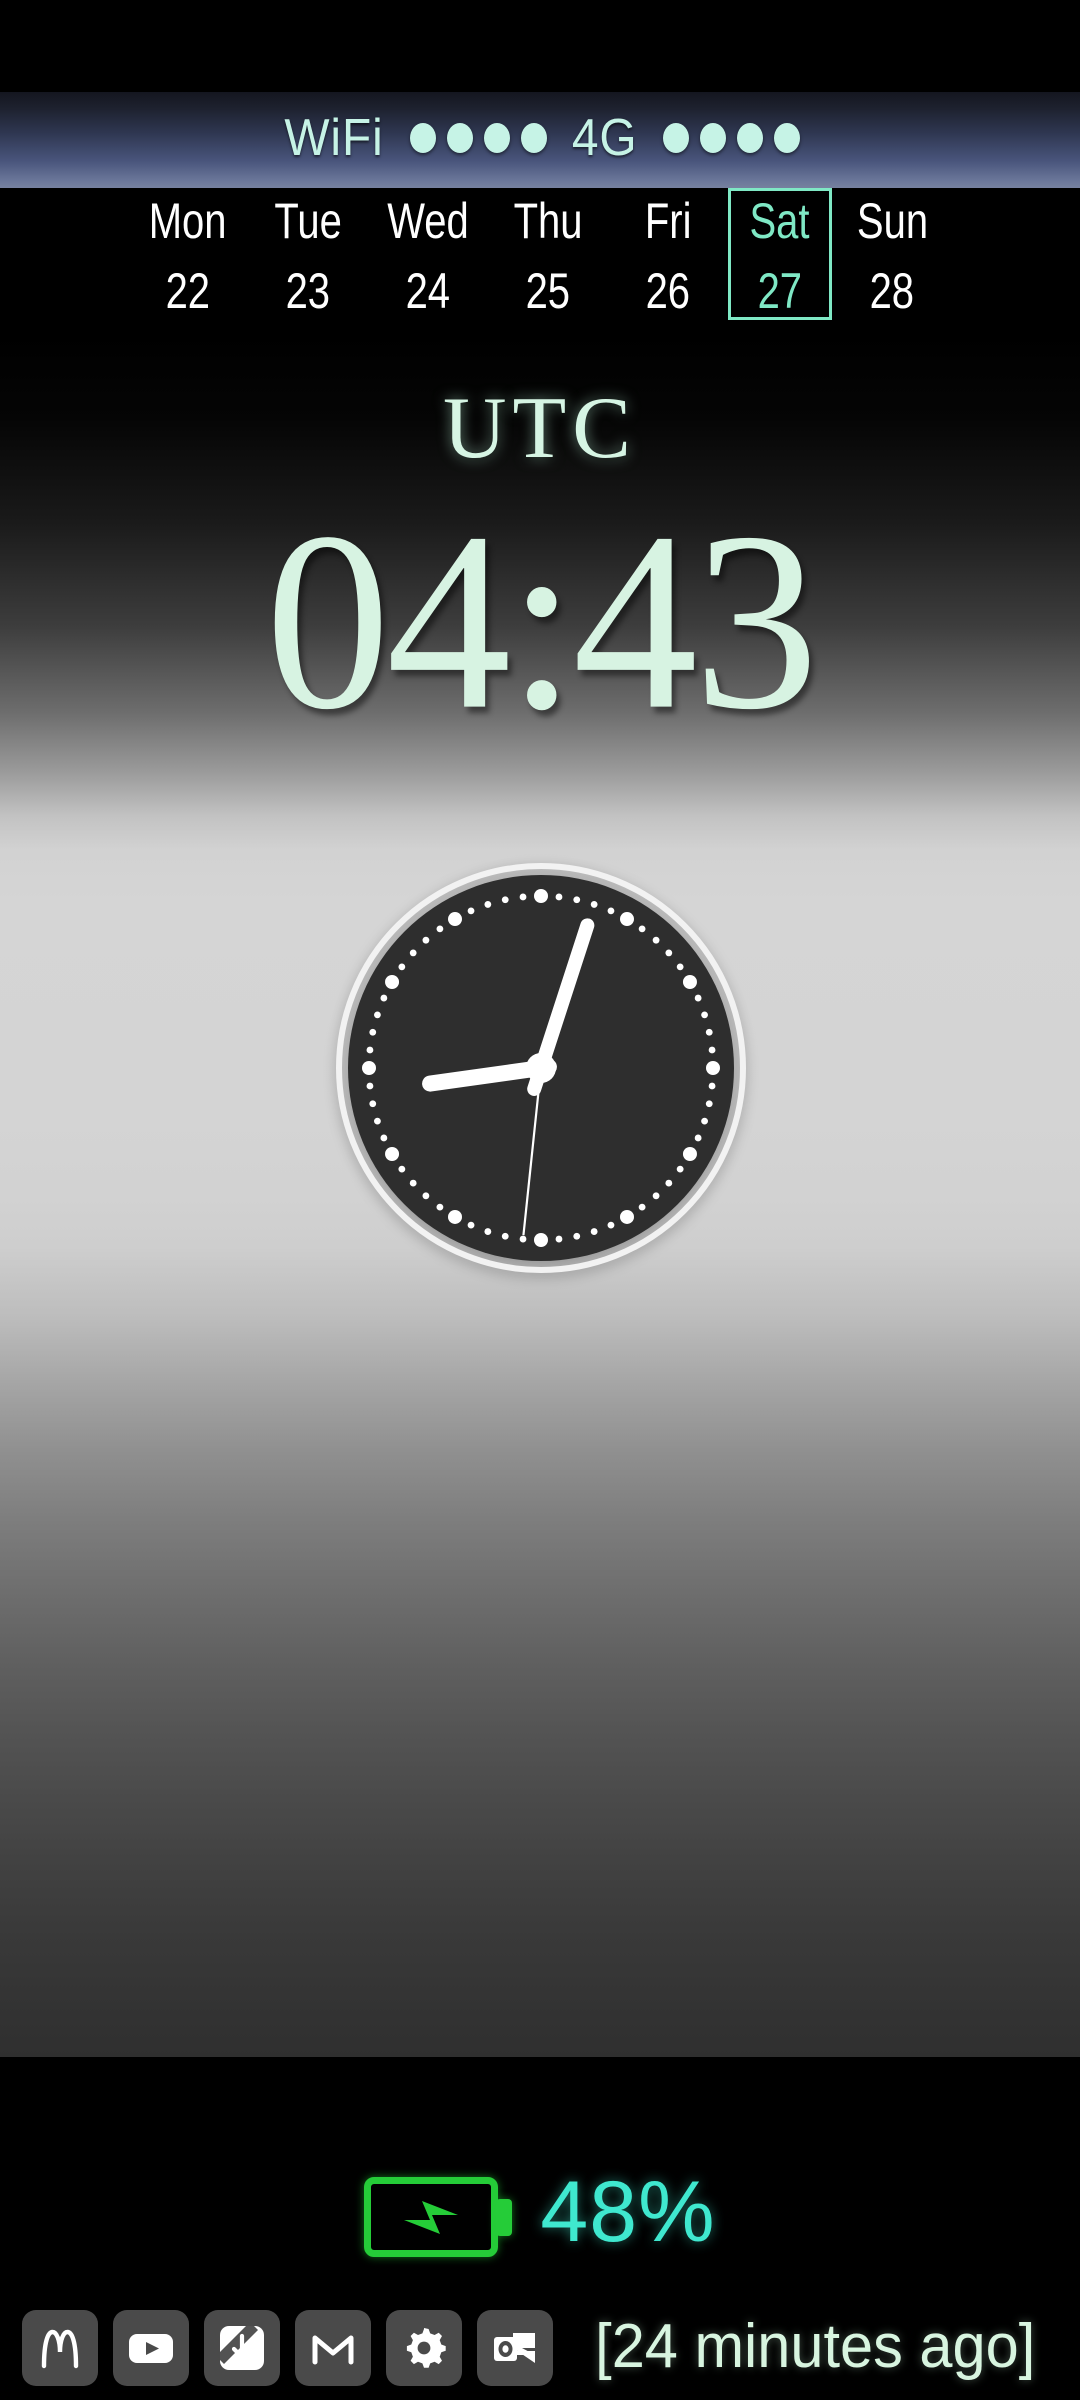 Image resolution: width=1080 pixels, height=2400 pixels. Describe the element at coordinates (188, 221) in the screenshot. I see `day-of-week-label: Mon` at that location.